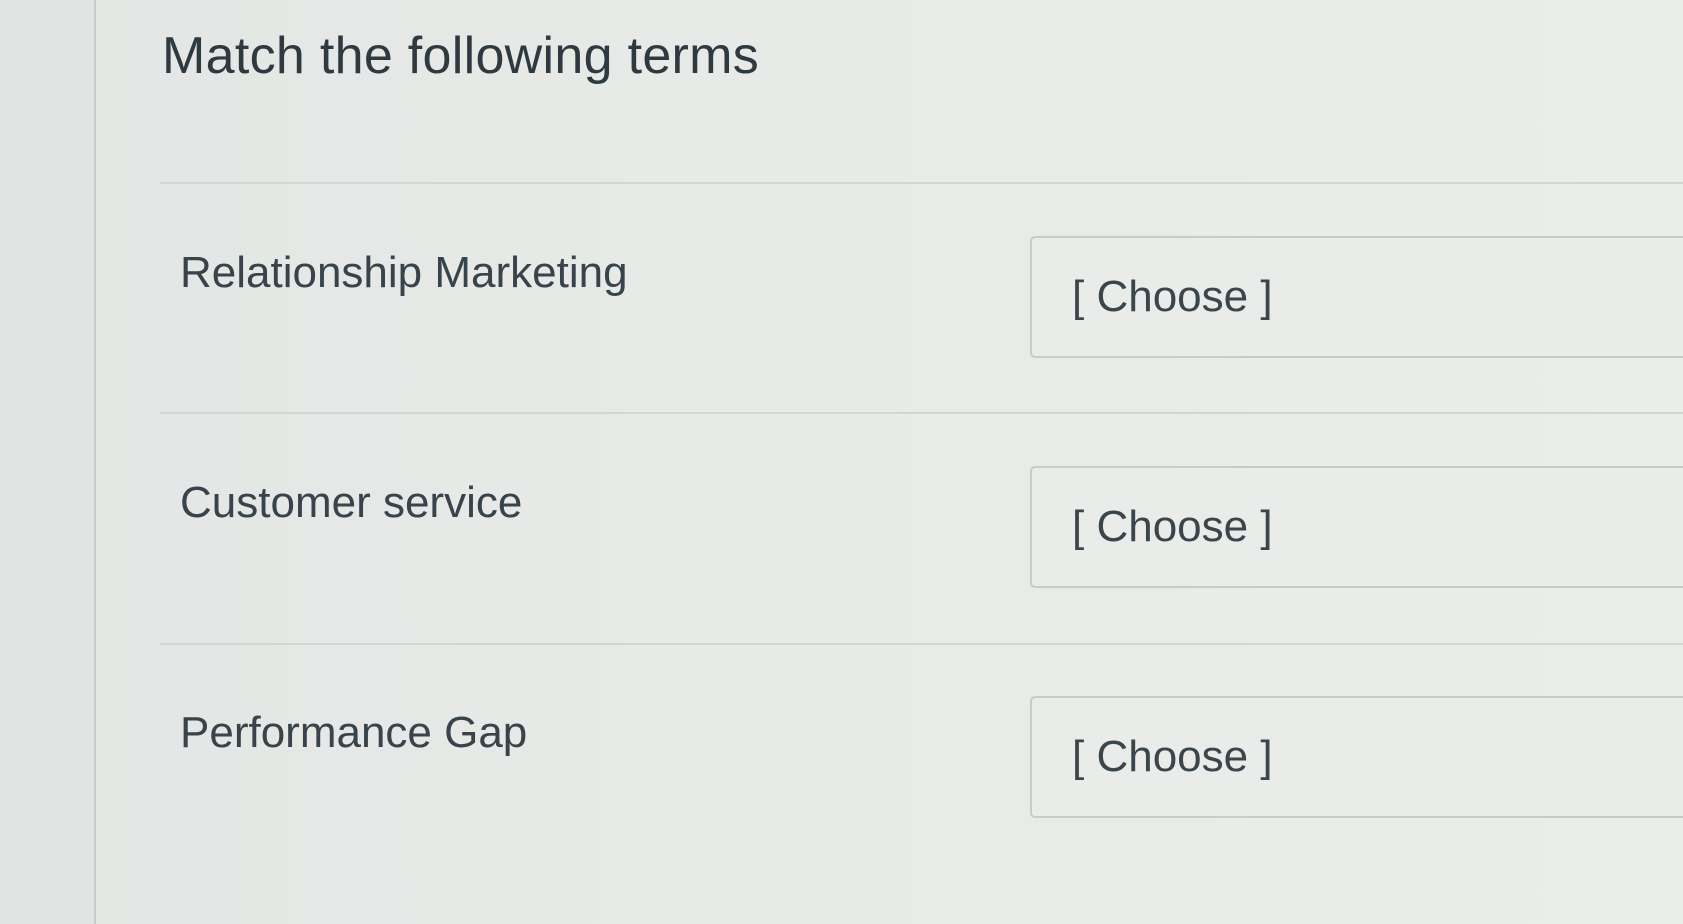  What do you see at coordinates (48, 462) in the screenshot?
I see `left-gutter` at bounding box center [48, 462].